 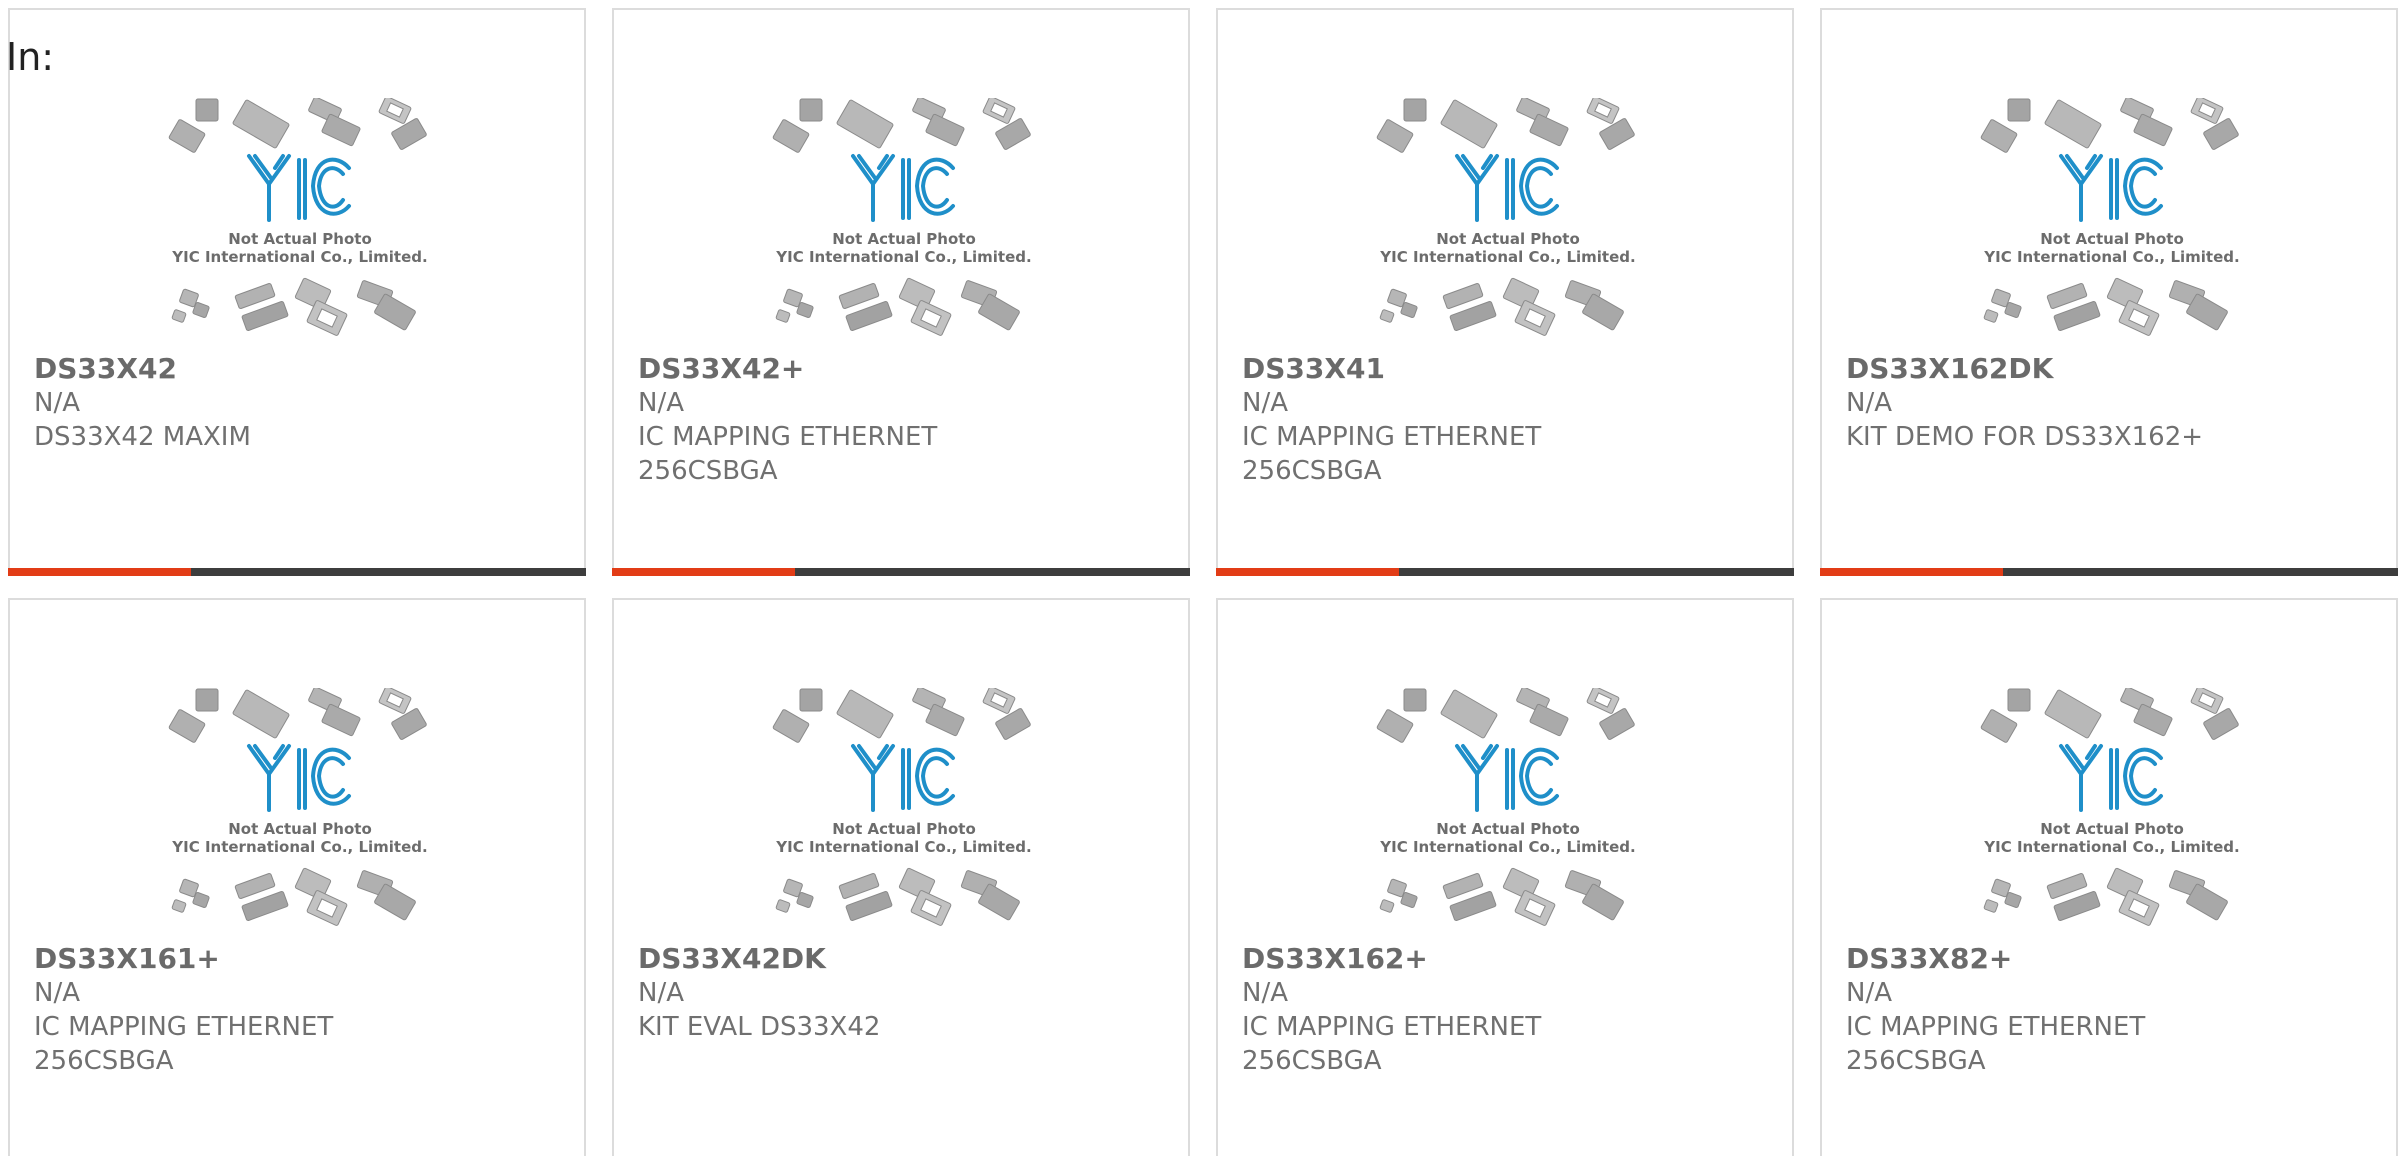 I want to click on part-number: DS33X42DK, so click(x=903, y=959).